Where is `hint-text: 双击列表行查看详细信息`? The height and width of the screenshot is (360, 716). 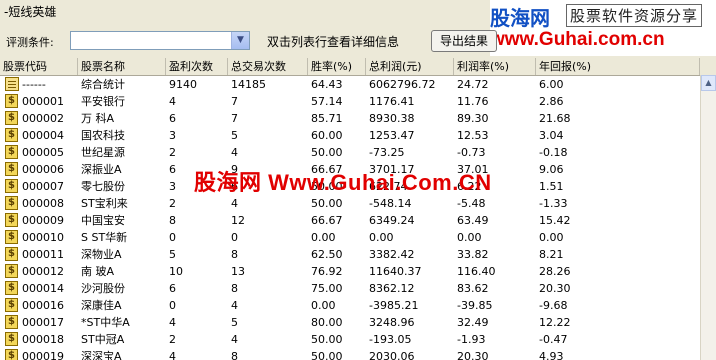
hint-text: 双击列表行查看详细信息 is located at coordinates (333, 42).